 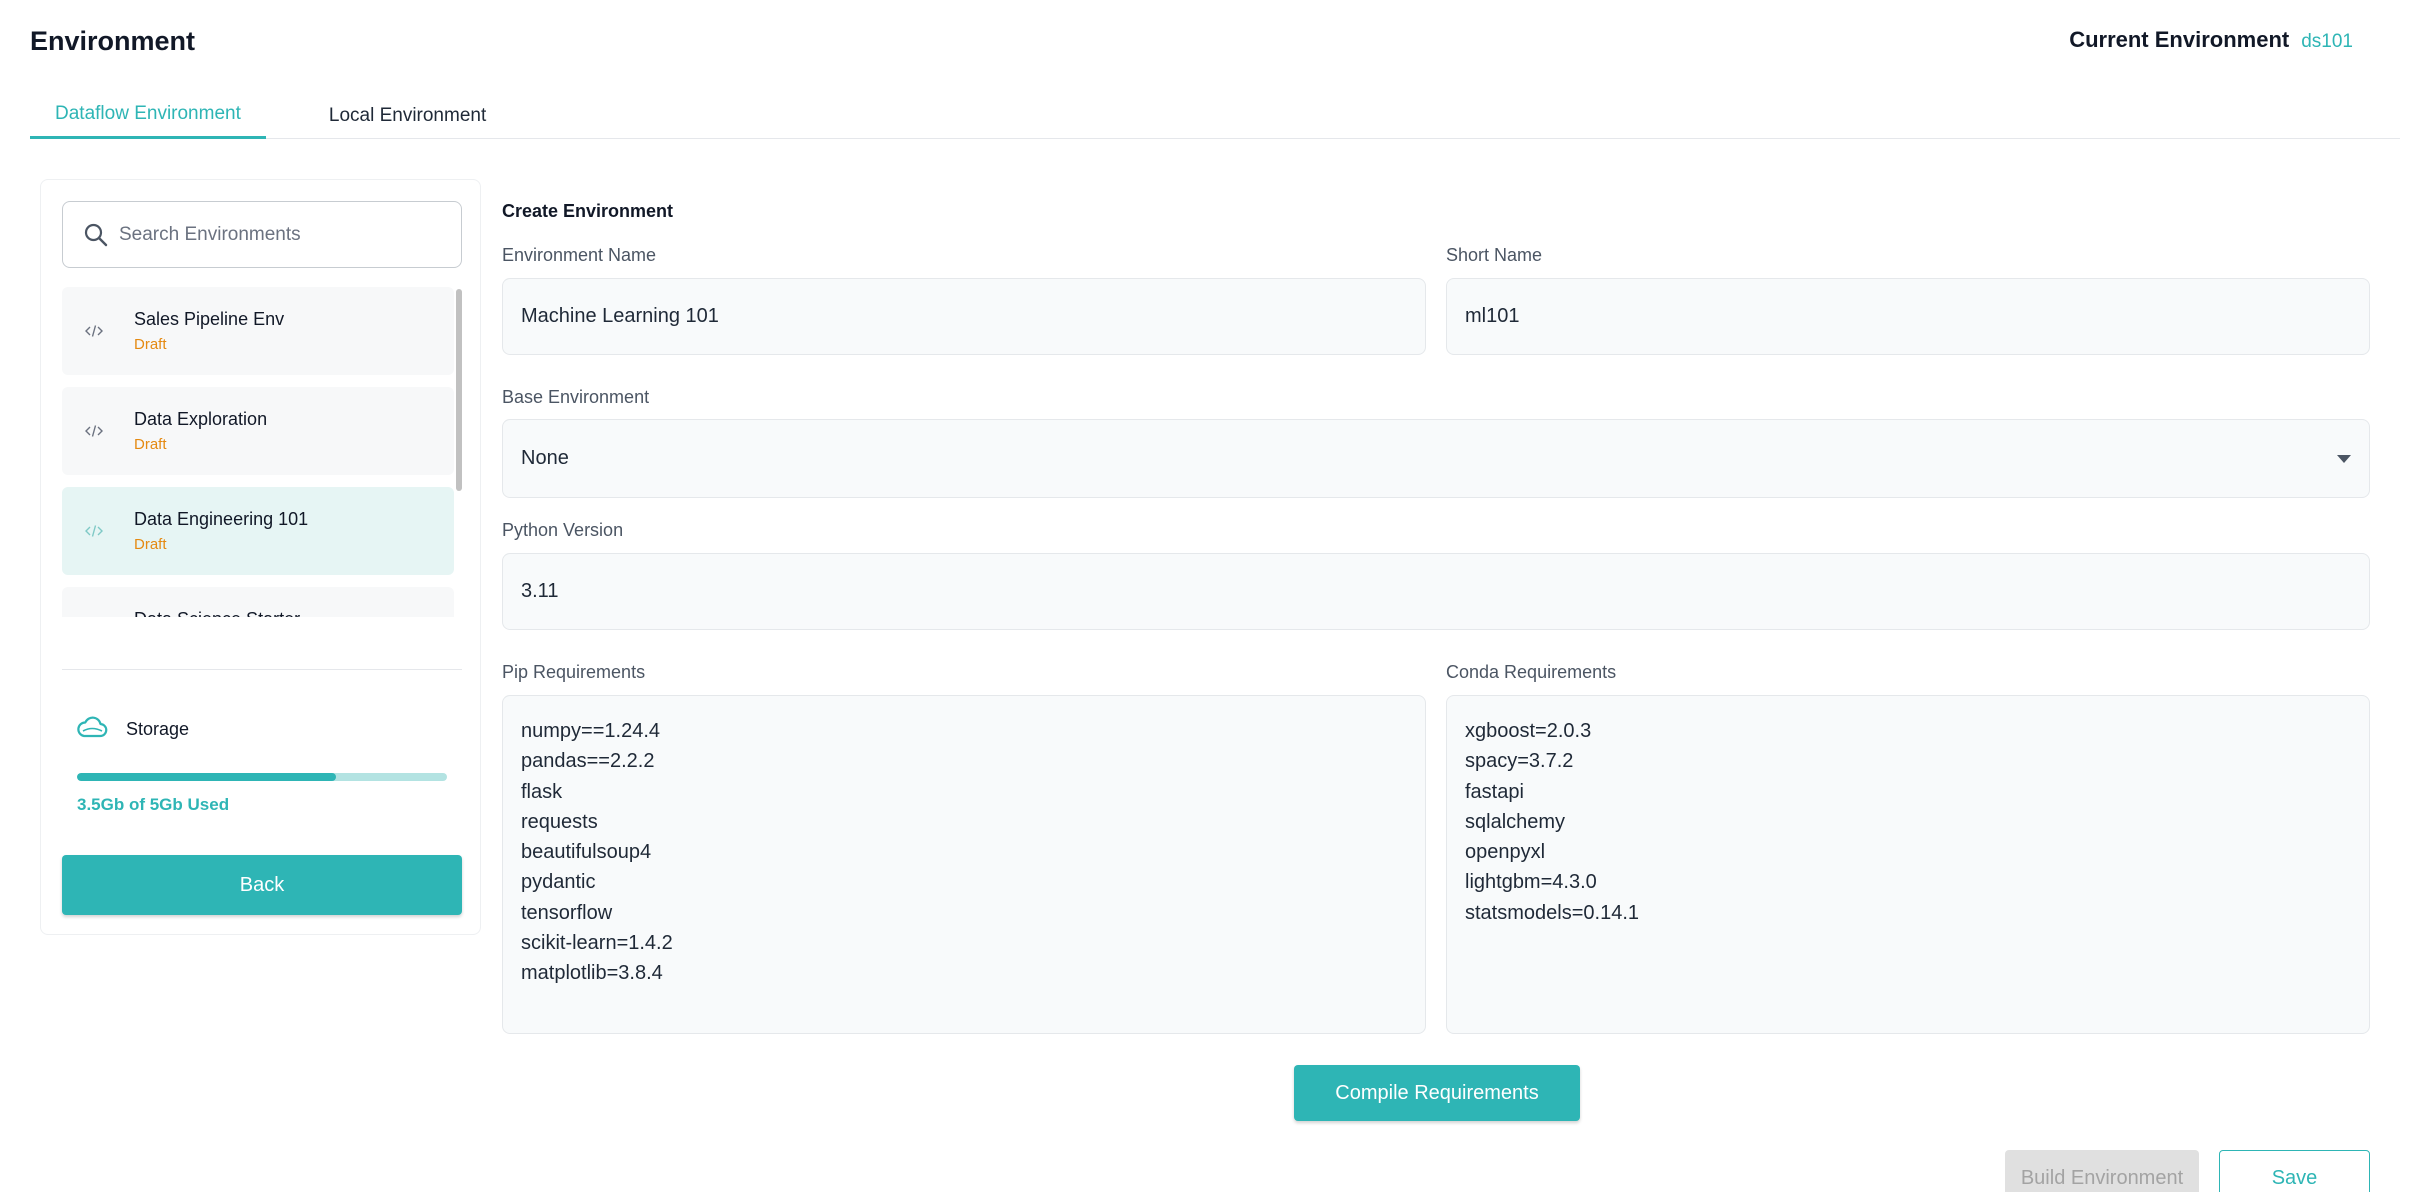 What do you see at coordinates (1494, 791) in the screenshot?
I see `conda-requirement-line: fastapi` at bounding box center [1494, 791].